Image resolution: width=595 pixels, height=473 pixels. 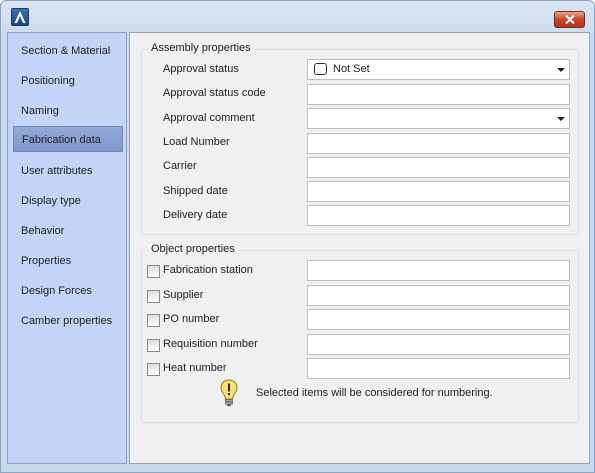 What do you see at coordinates (68, 201) in the screenshot?
I see `sidebar-item-display-type: Display type` at bounding box center [68, 201].